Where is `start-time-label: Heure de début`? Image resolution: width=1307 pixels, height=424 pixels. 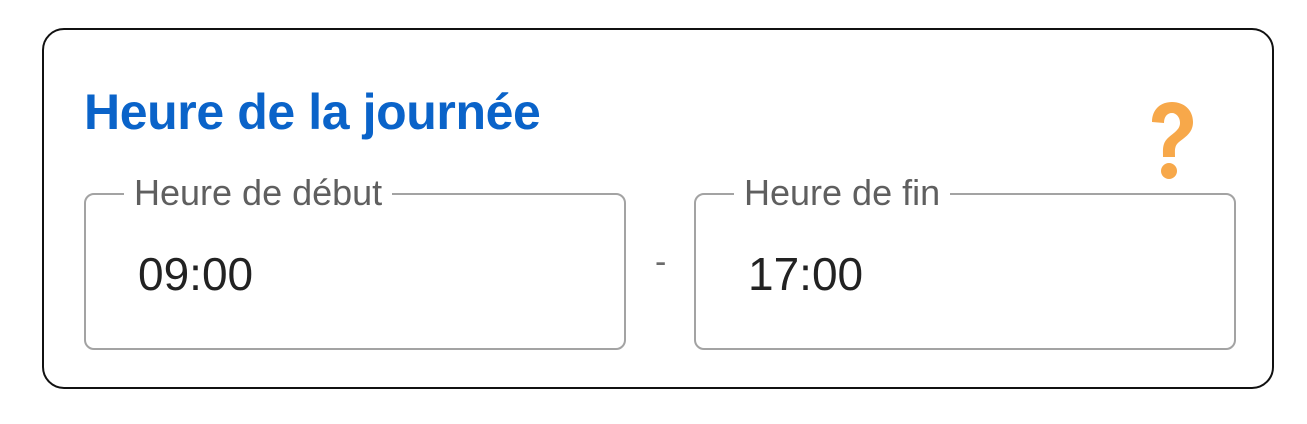
start-time-label: Heure de début is located at coordinates (258, 193).